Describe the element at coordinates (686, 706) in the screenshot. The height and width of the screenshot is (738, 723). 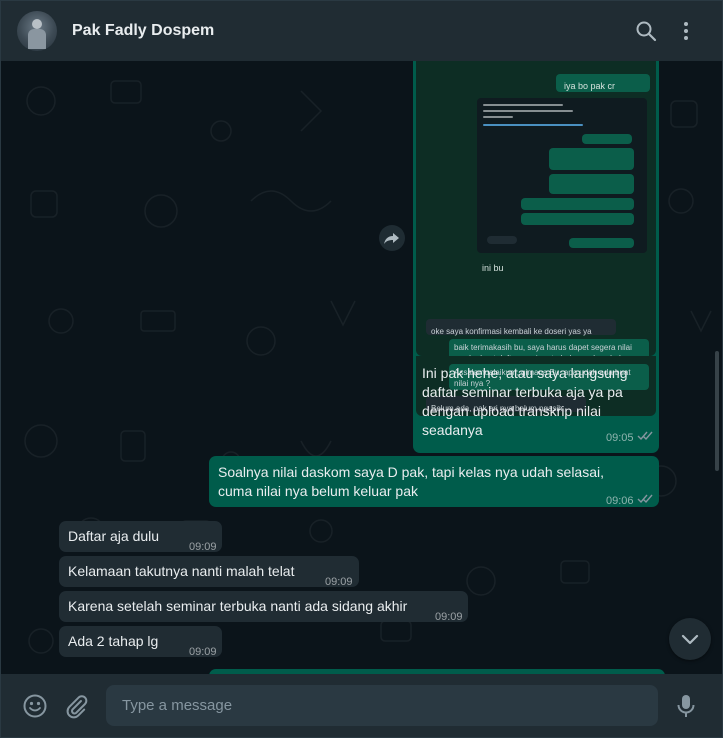
I see `mic-icon` at that location.